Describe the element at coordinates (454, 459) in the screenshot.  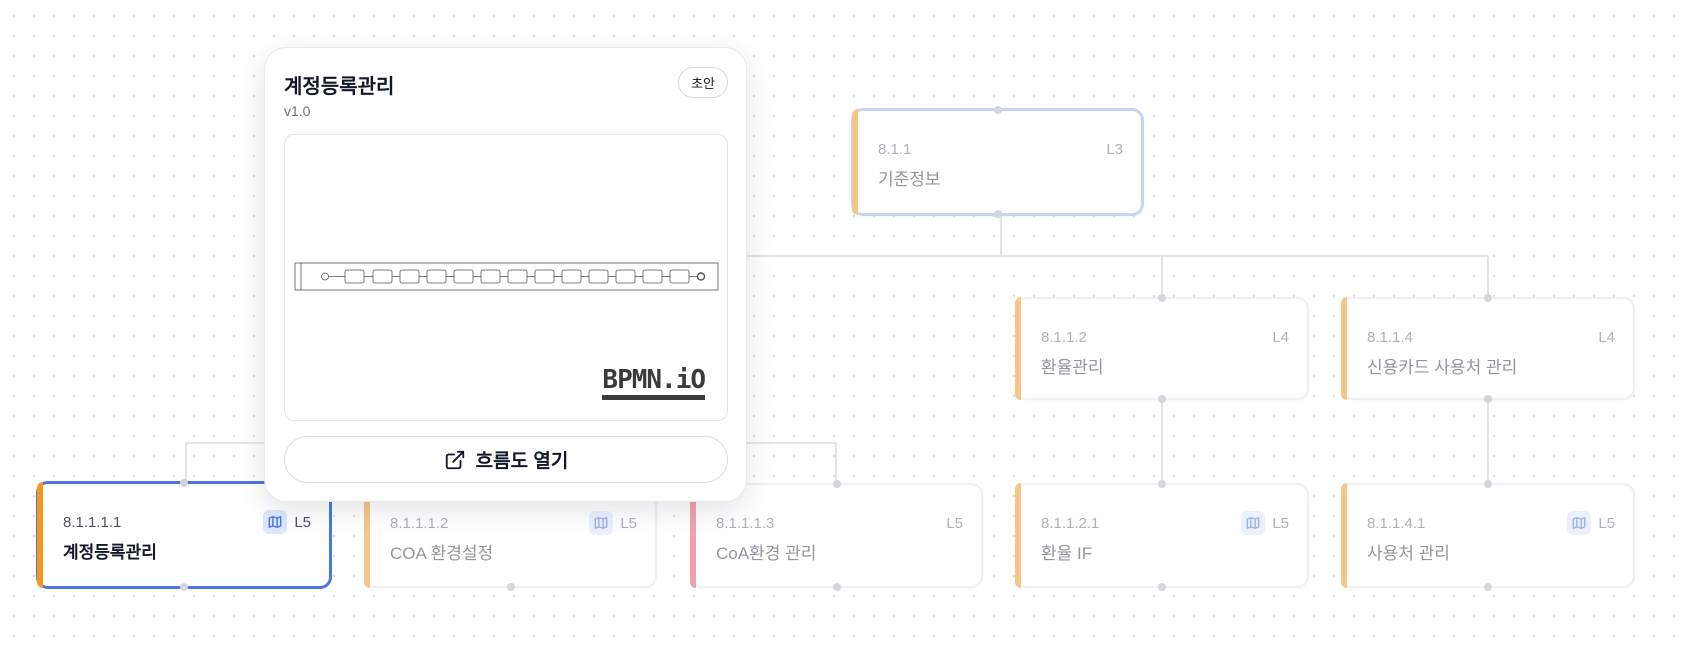
I see `external-link-icon` at that location.